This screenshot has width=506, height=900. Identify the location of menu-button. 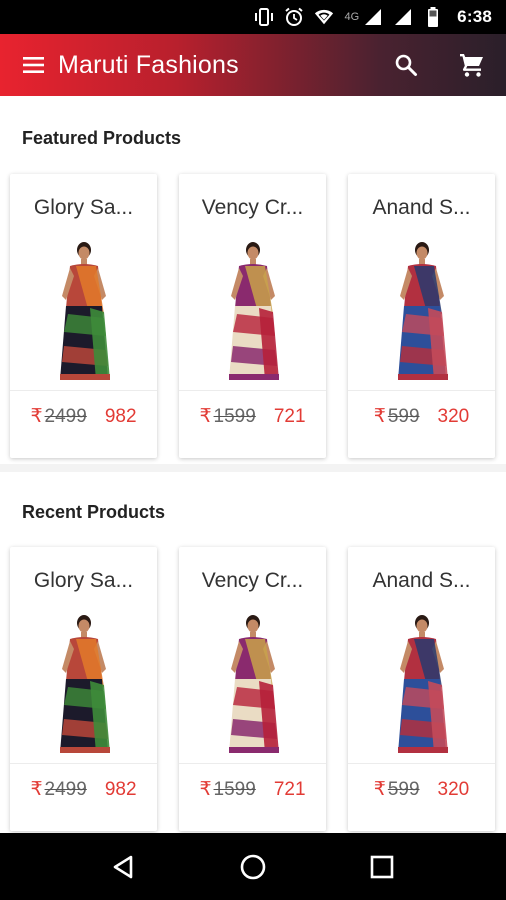
(34, 65).